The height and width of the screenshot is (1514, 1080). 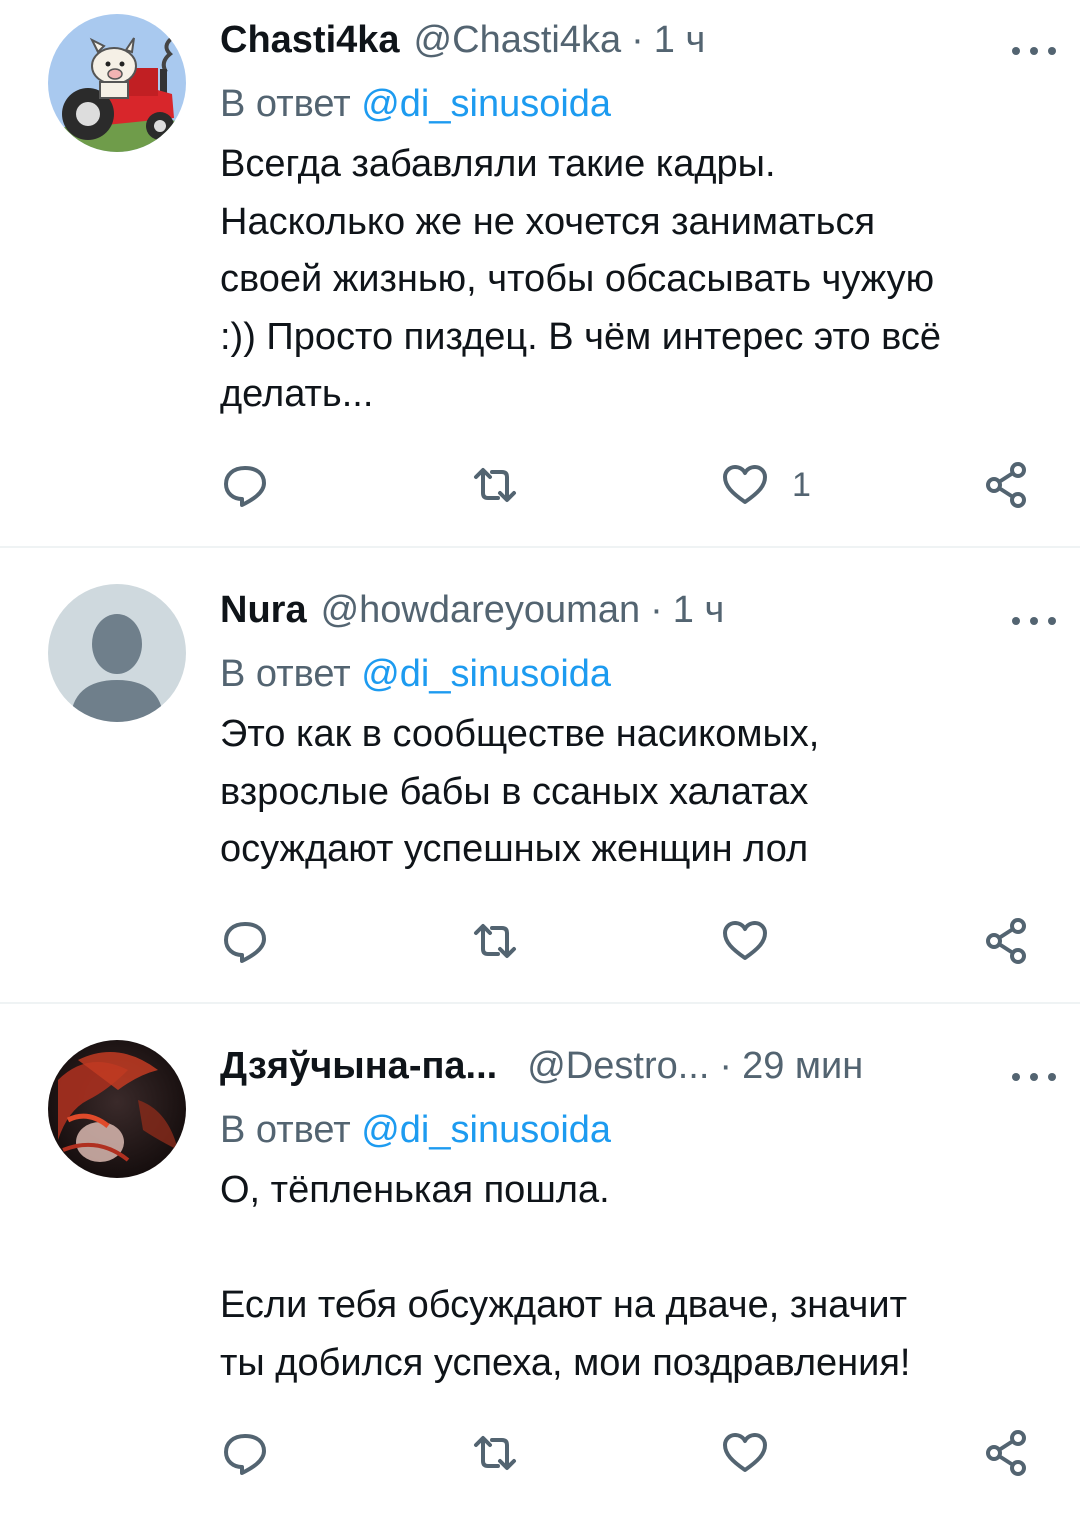 I want to click on tweet-header: Дзяўчына-па... @Destro... · 29 мин, so click(x=635, y=1066).